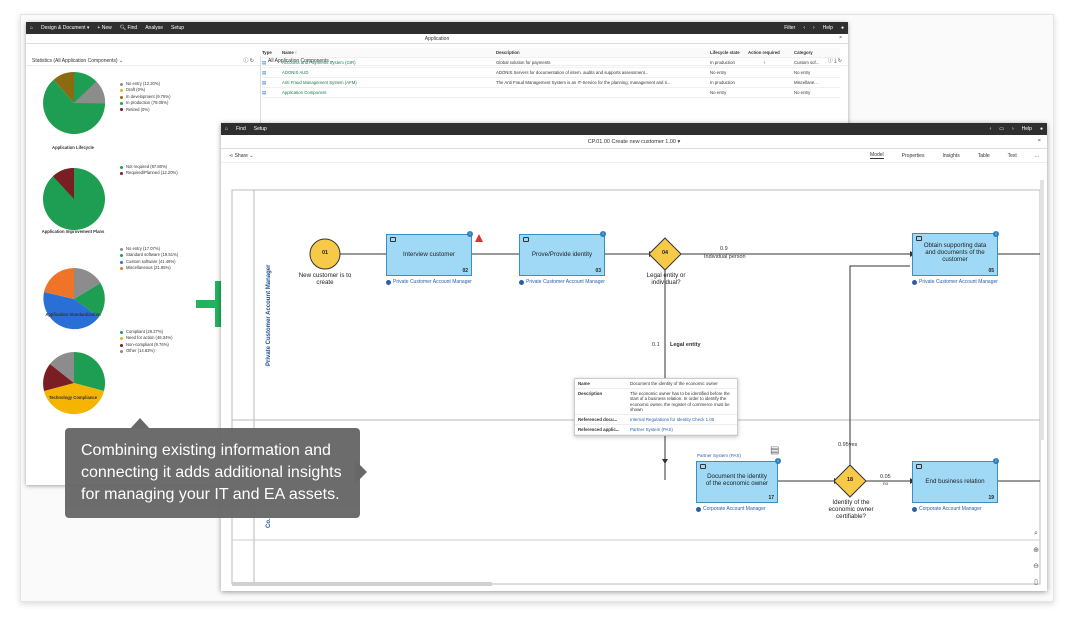 Image resolution: width=1074 pixels, height=622 pixels. What do you see at coordinates (665, 253) in the screenshot?
I see `decision-04-number: 04` at bounding box center [665, 253].